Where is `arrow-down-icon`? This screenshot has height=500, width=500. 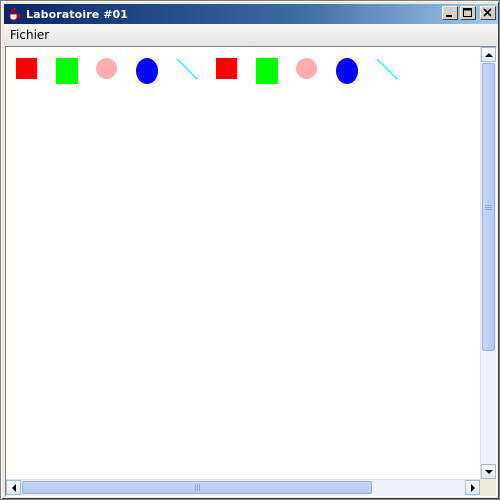
arrow-down-icon is located at coordinates (488, 471).